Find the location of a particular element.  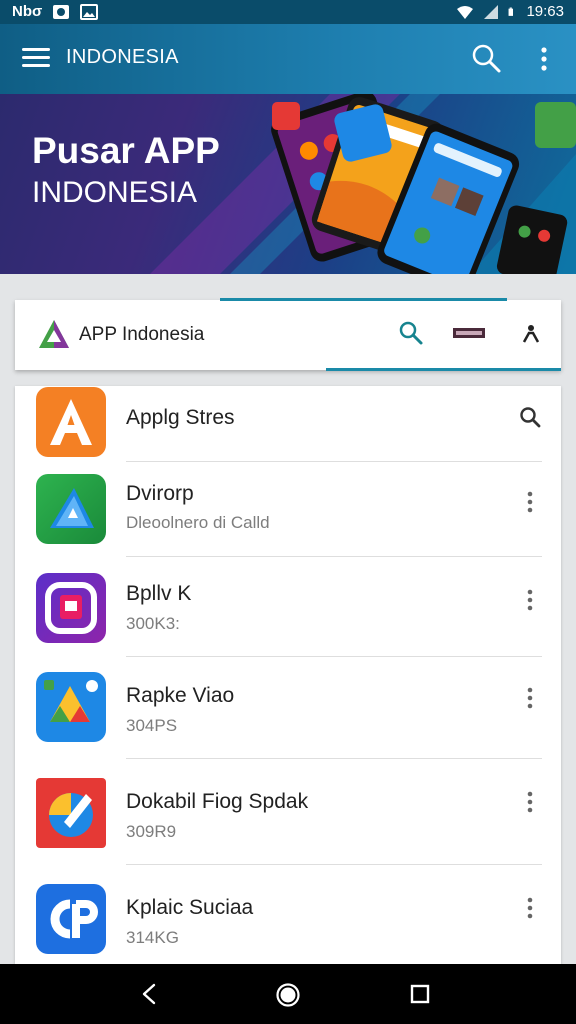

app-name: Applg Stres is located at coordinates (180, 417).